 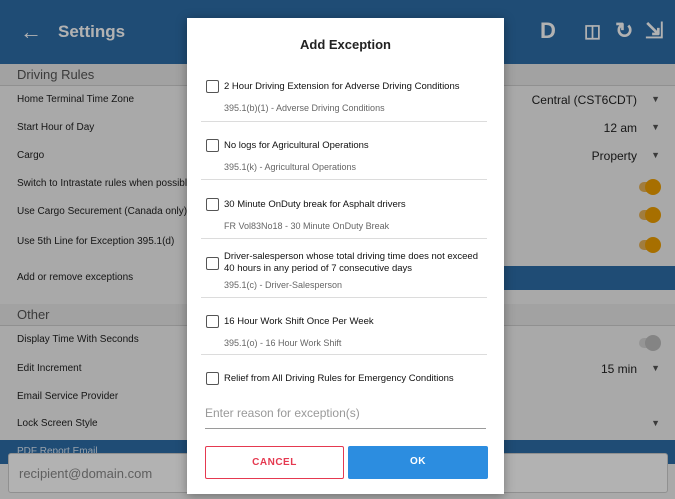 I want to click on exception-subtitle: 395.1(b)(1) - Adverse Driving Conditions, so click(x=304, y=108).